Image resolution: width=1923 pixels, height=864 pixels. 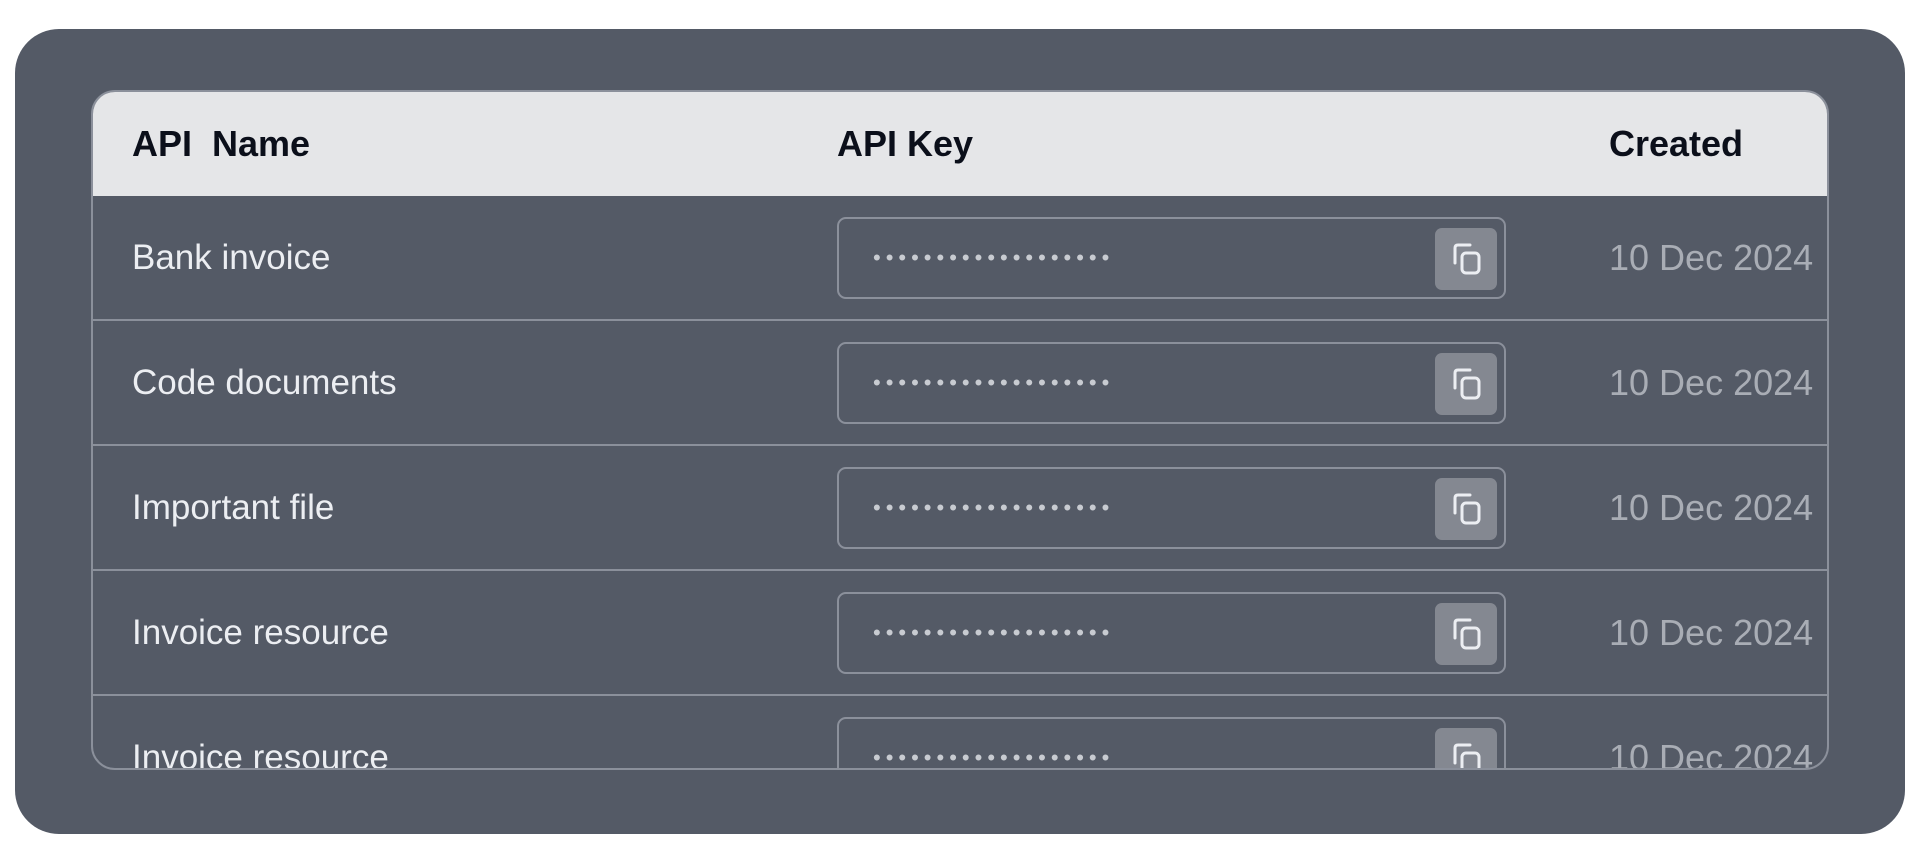 What do you see at coordinates (1676, 144) in the screenshot?
I see `column-header-created: Created` at bounding box center [1676, 144].